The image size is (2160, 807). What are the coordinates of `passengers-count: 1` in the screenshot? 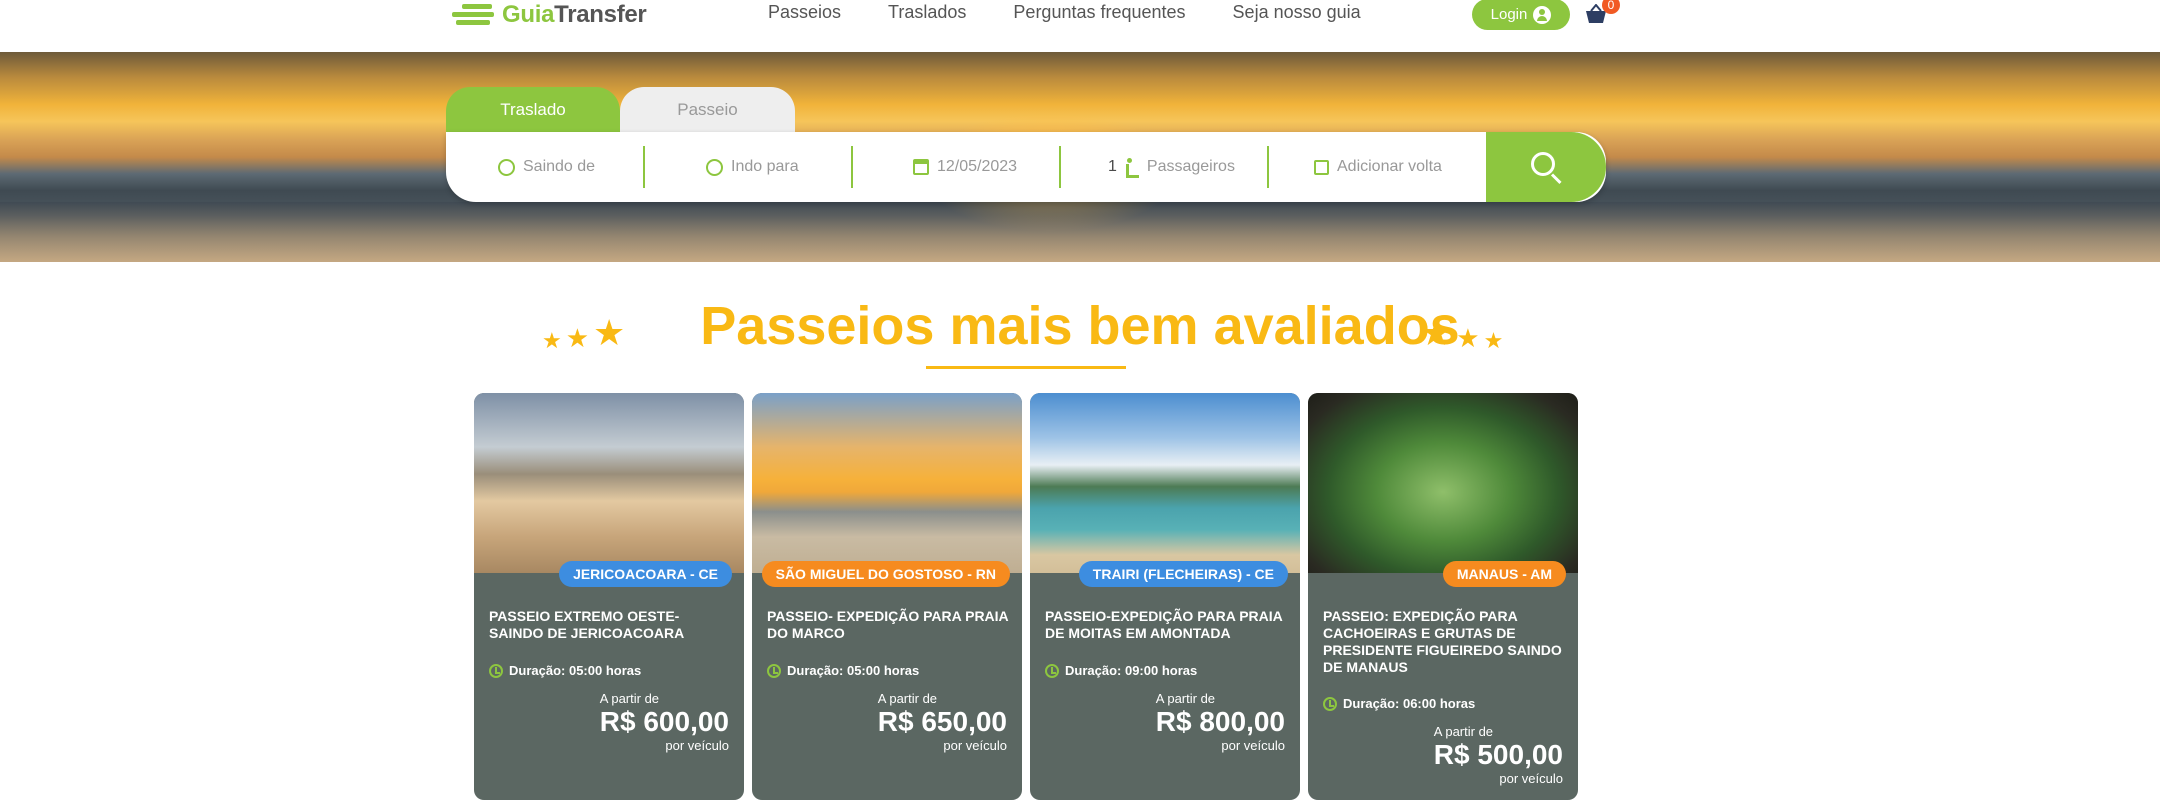 It's located at (1112, 166).